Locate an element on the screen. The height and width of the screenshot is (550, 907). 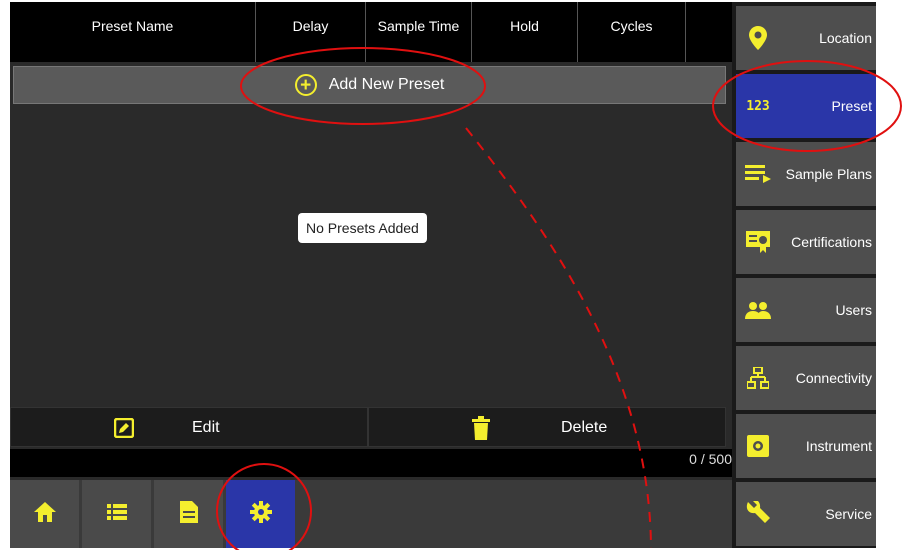
nav-settings-button is located at coordinates (260, 514).